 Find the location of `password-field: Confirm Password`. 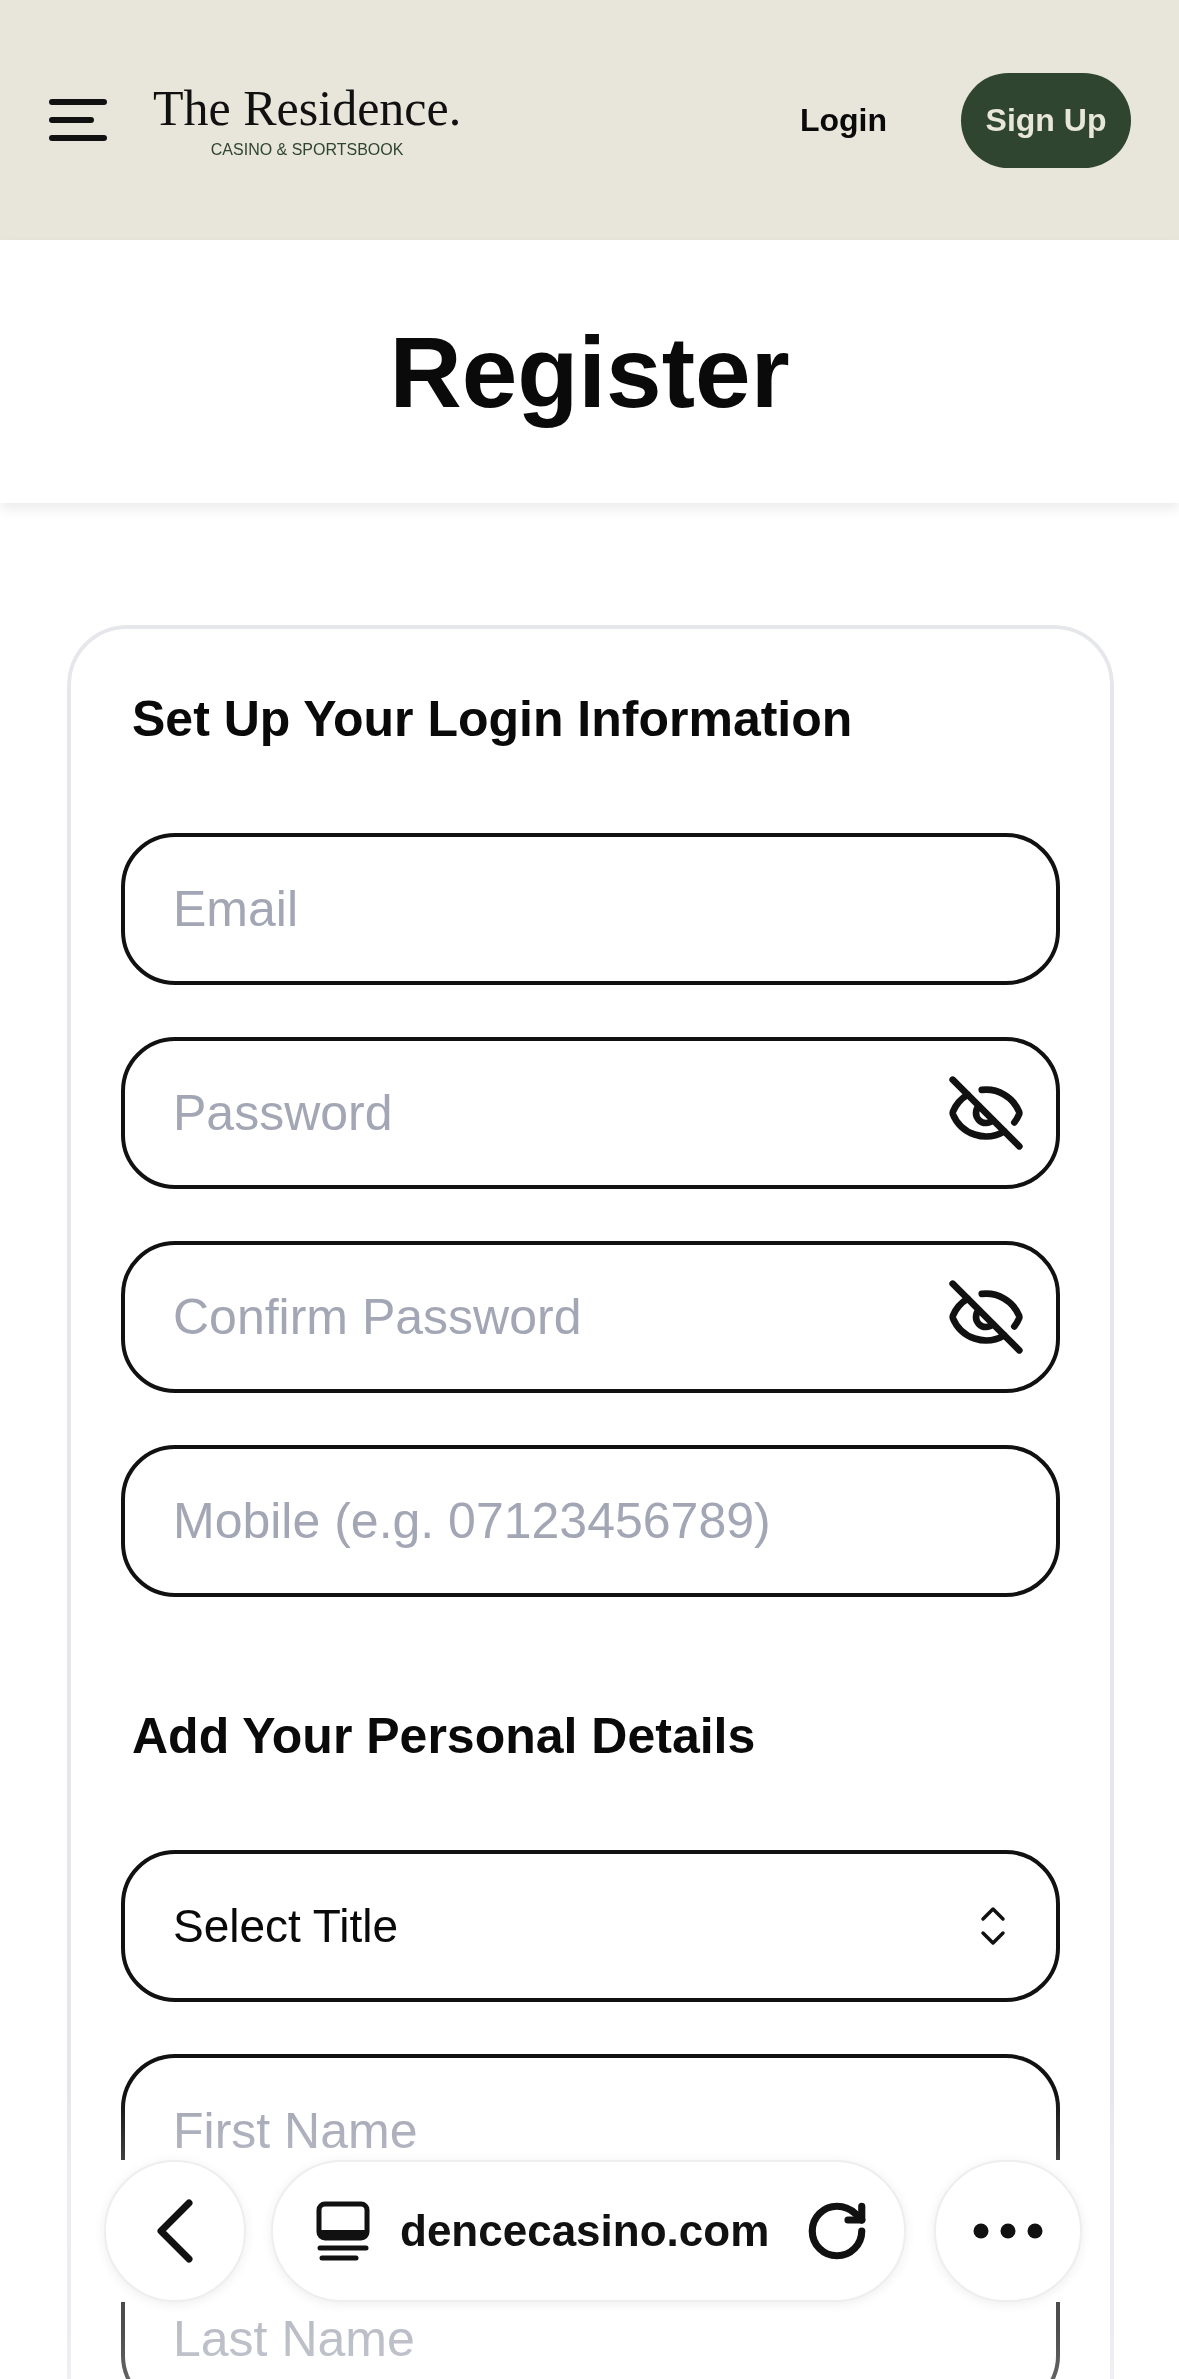

password-field: Confirm Password is located at coordinates (590, 1317).